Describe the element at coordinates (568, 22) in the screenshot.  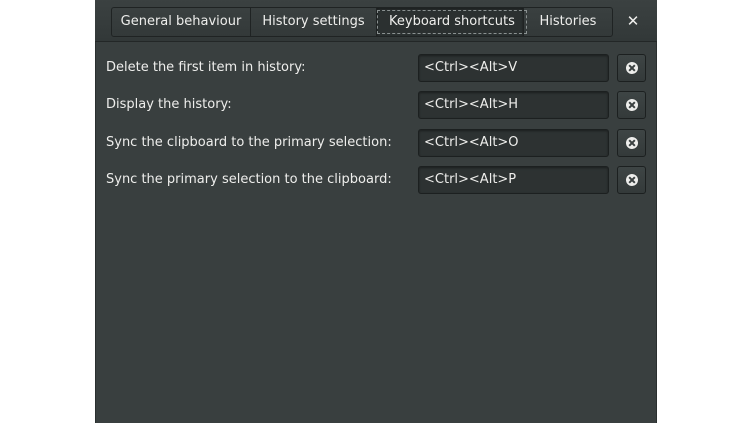
I see `tab-histories: Histories` at that location.